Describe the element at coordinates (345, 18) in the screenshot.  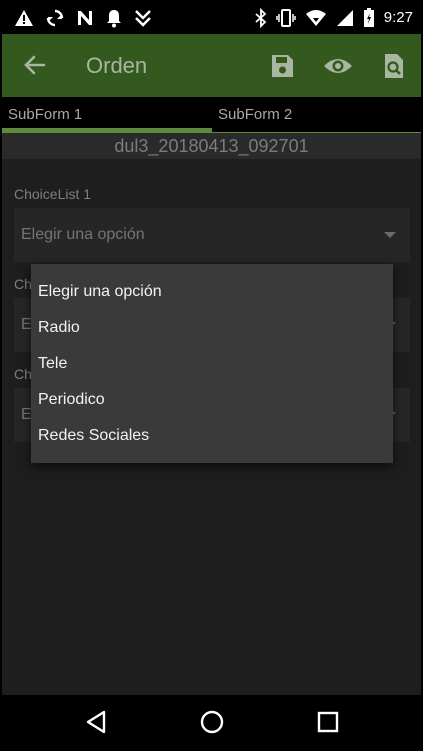
I see `signal-icon` at that location.